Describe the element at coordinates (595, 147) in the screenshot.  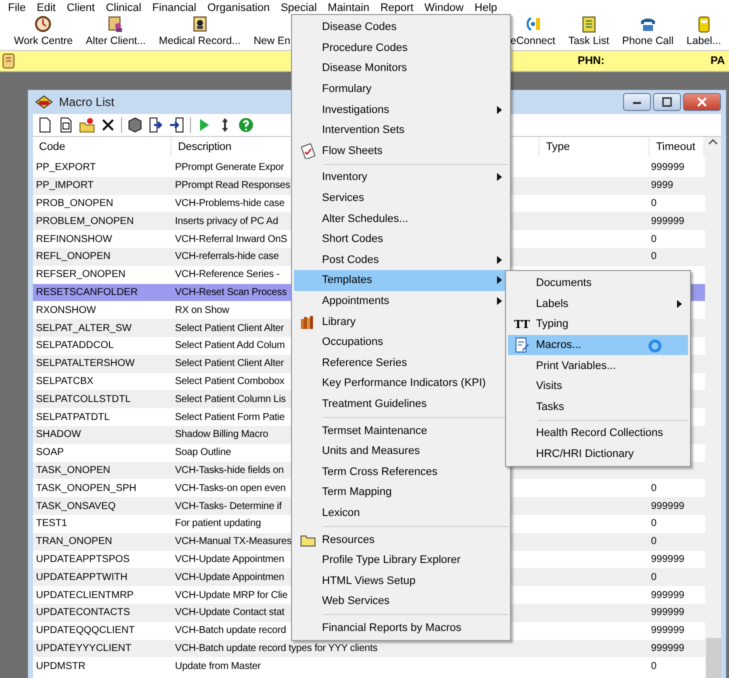
I see `column-header: Type` at that location.